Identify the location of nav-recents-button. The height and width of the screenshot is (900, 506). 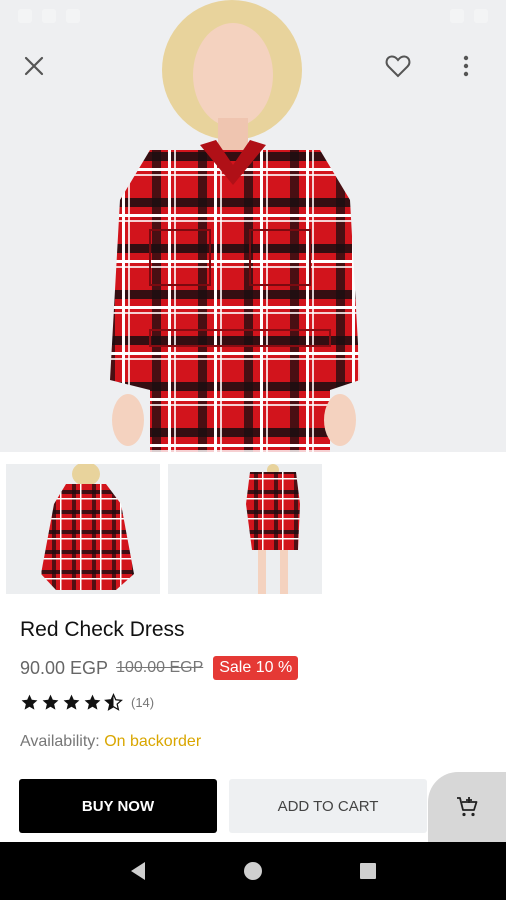
(368, 871).